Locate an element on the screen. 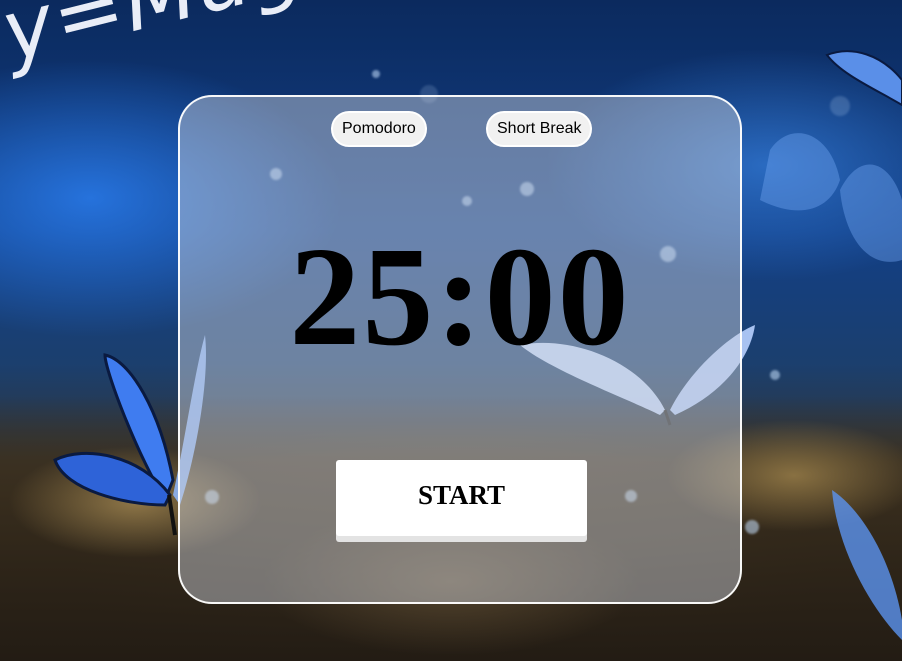 The width and height of the screenshot is (902, 661). start-button: START is located at coordinates (461, 498).